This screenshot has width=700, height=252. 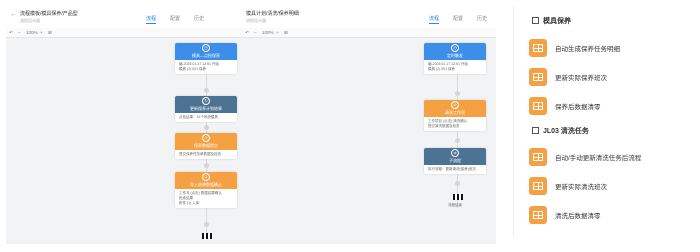 What do you see at coordinates (578, 107) in the screenshot?
I see `feature-label: 保养后数据清零` at bounding box center [578, 107].